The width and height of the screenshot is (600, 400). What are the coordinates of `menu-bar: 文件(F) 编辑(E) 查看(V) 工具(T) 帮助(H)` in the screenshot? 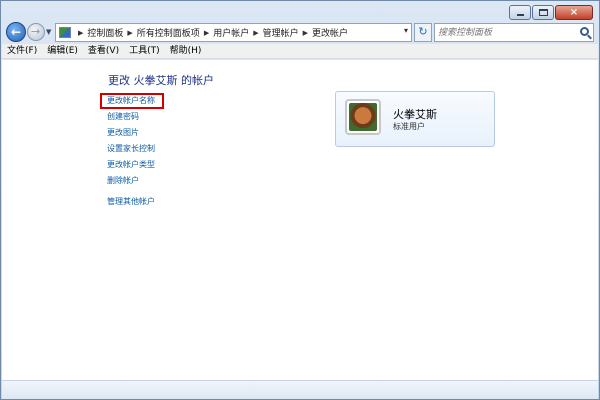 It's located at (300, 51).